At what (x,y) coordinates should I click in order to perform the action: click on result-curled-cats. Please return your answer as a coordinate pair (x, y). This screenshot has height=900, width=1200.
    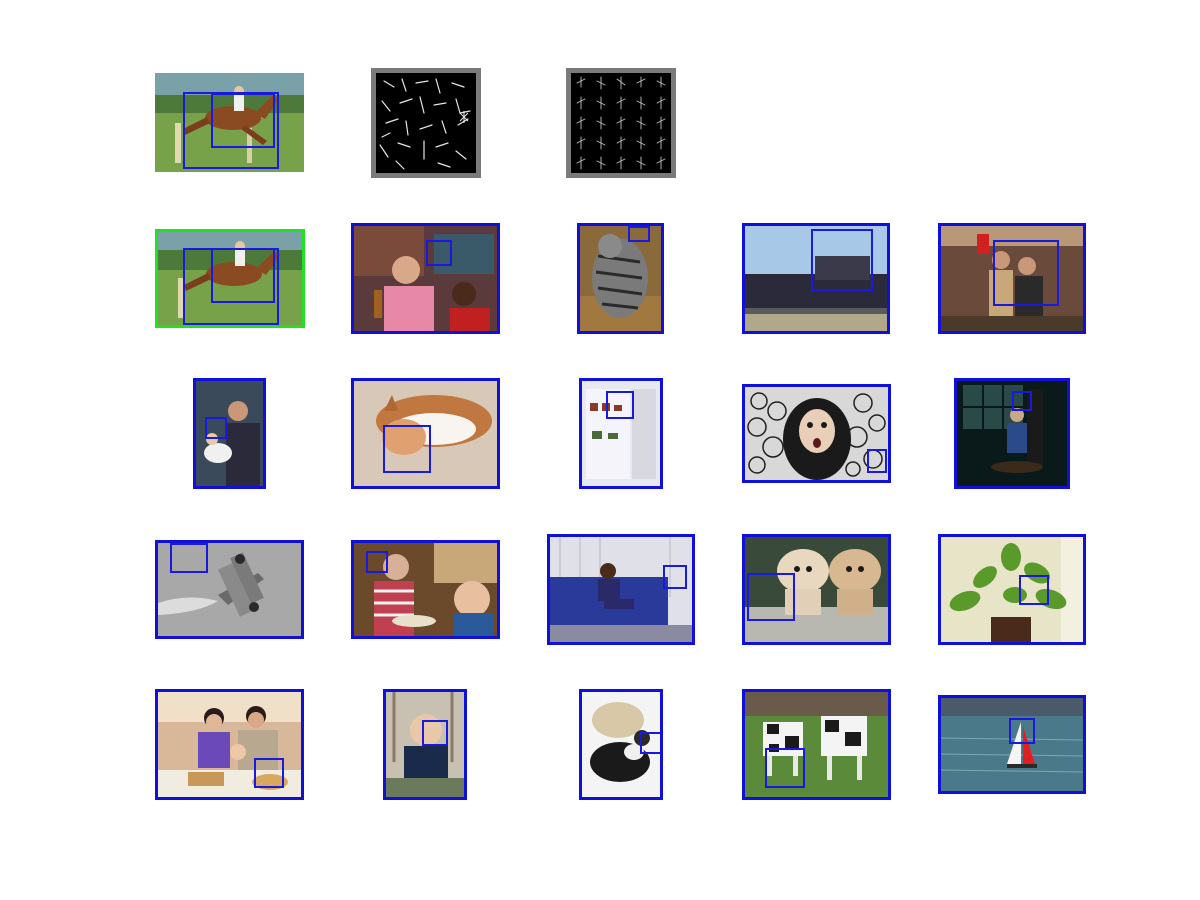
    Looking at the image, I should click on (621, 744).